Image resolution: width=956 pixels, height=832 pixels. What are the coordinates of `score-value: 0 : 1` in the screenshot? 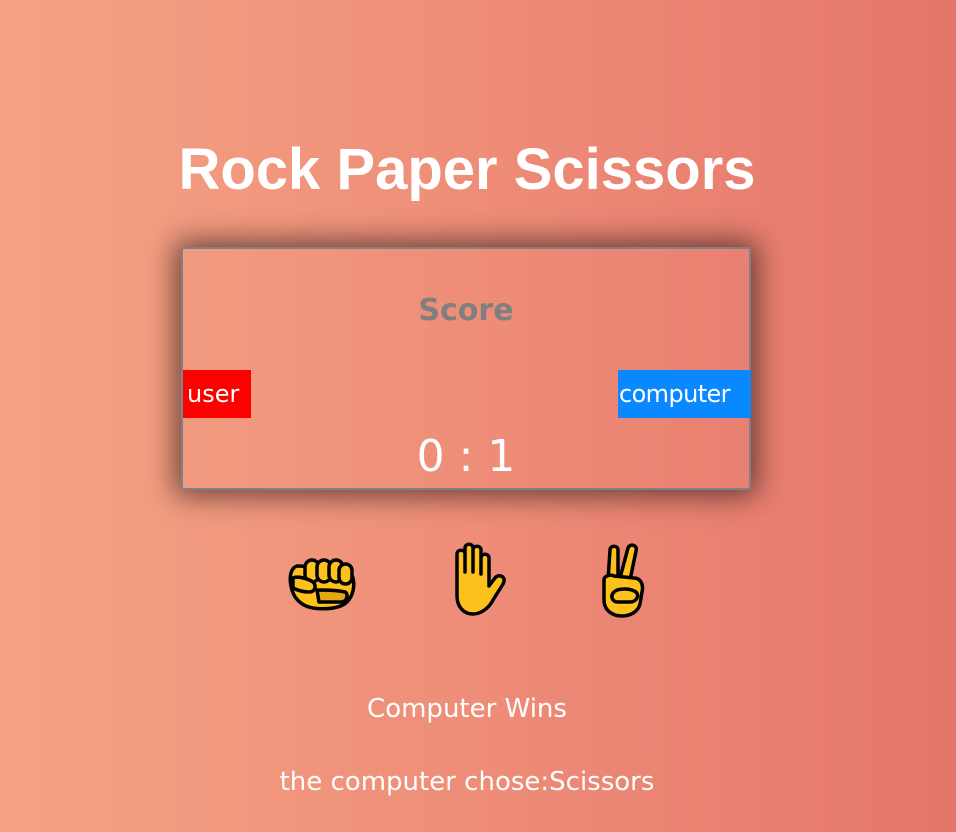 It's located at (466, 456).